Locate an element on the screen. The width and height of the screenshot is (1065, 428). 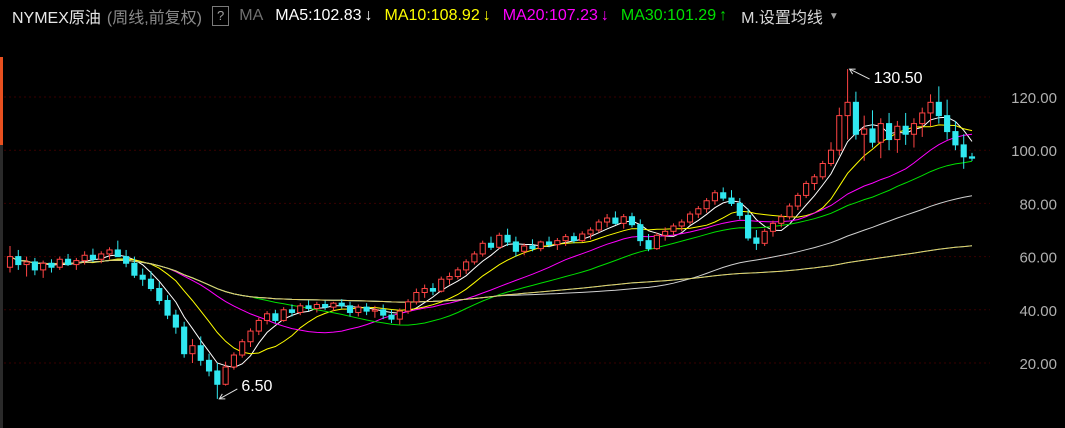
high-label: 130.50 is located at coordinates (898, 78).